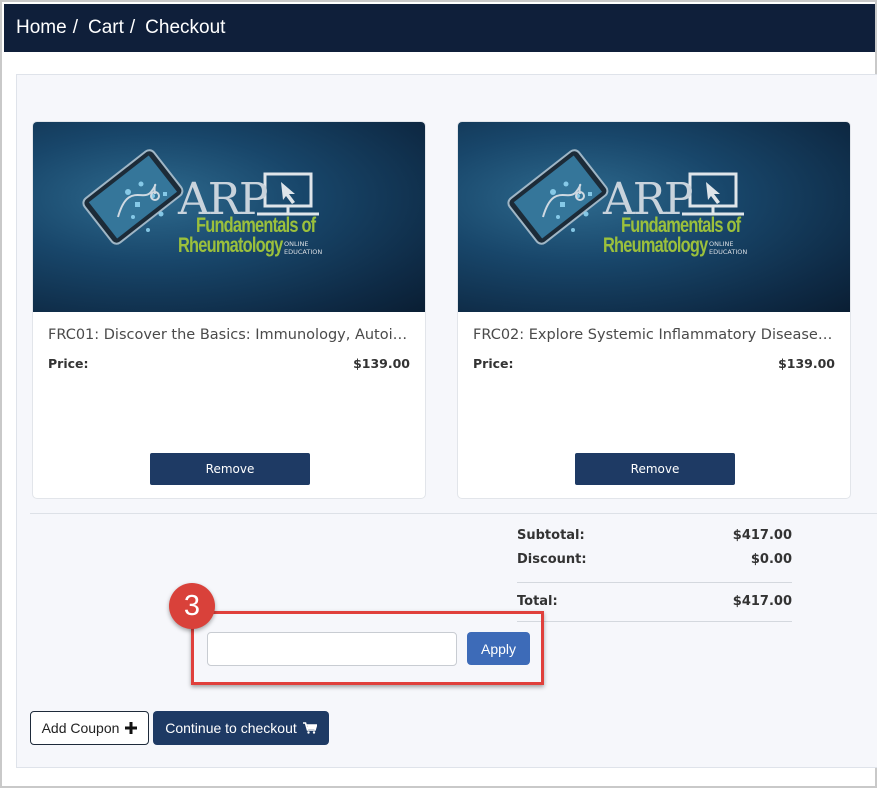 The image size is (877, 788). Describe the element at coordinates (231, 728) in the screenshot. I see `continue-label: Continue to checkout` at that location.